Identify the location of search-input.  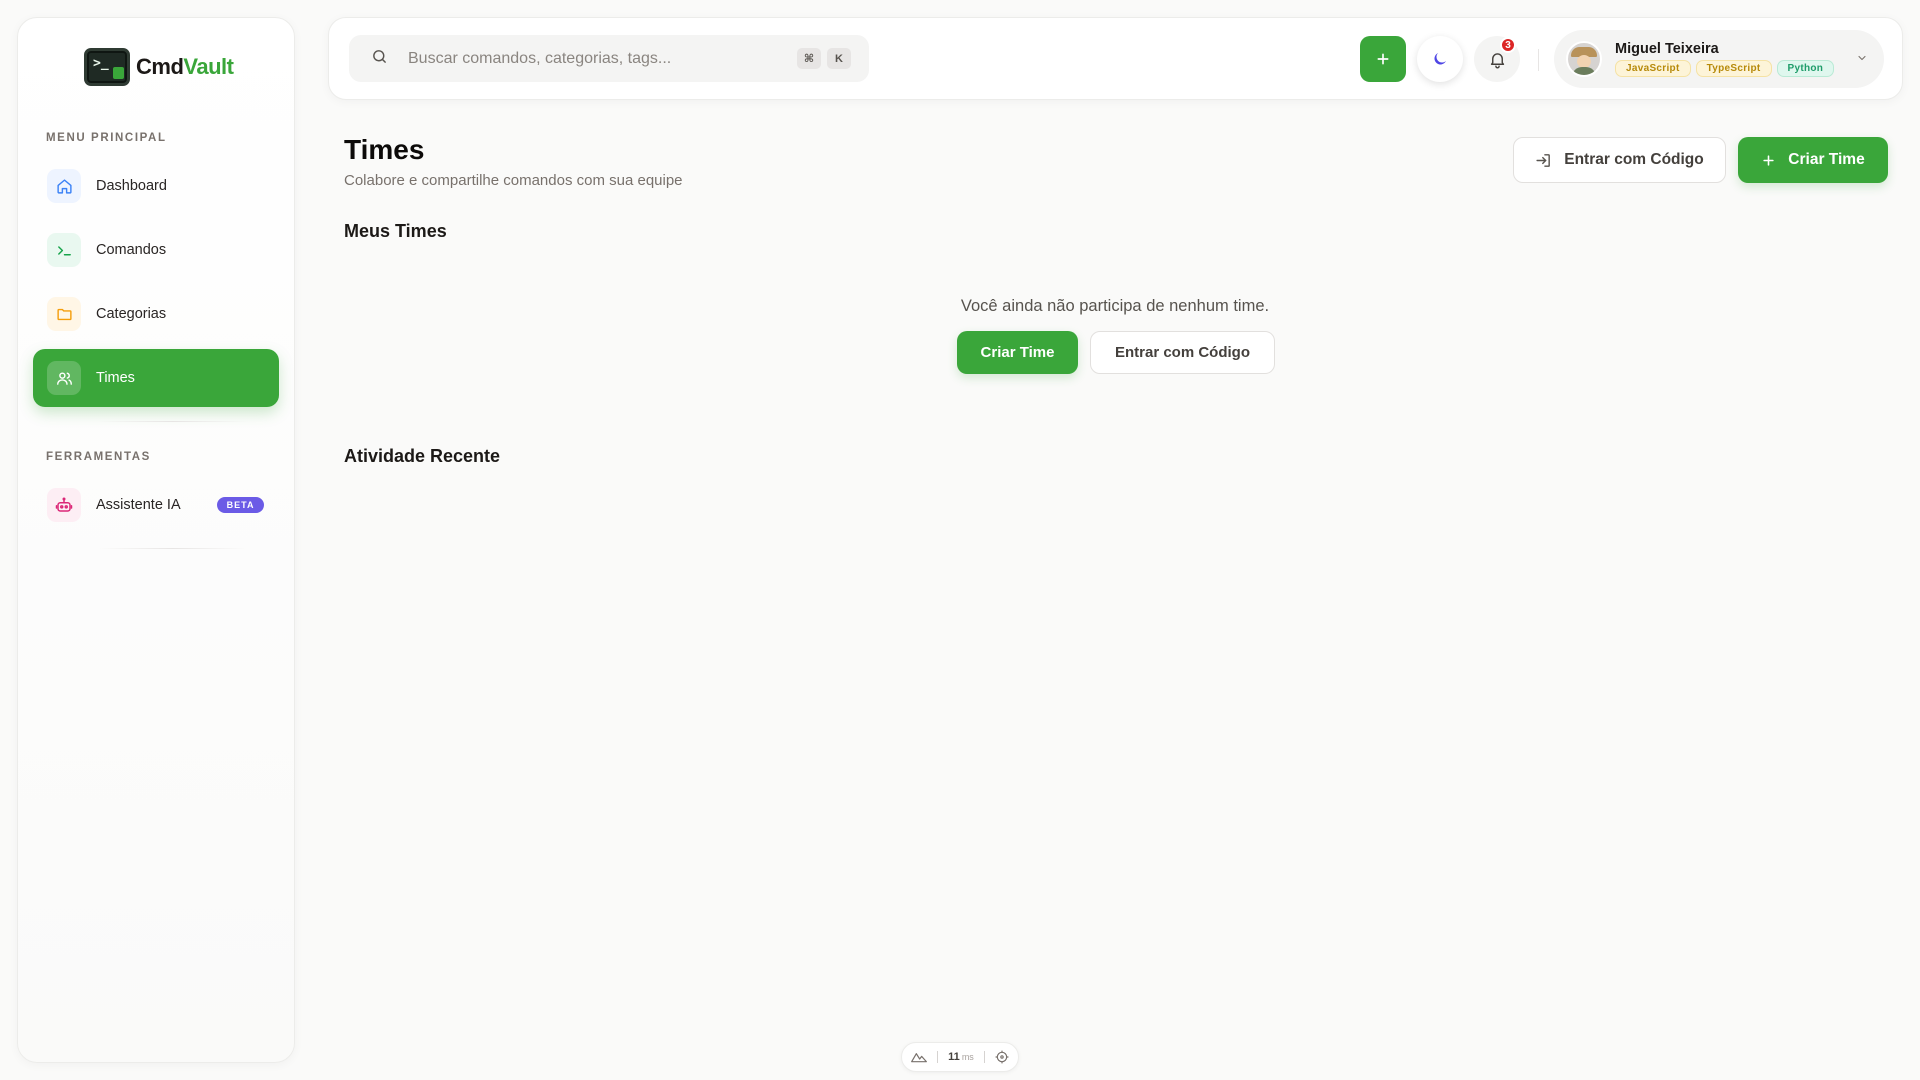
(598, 58).